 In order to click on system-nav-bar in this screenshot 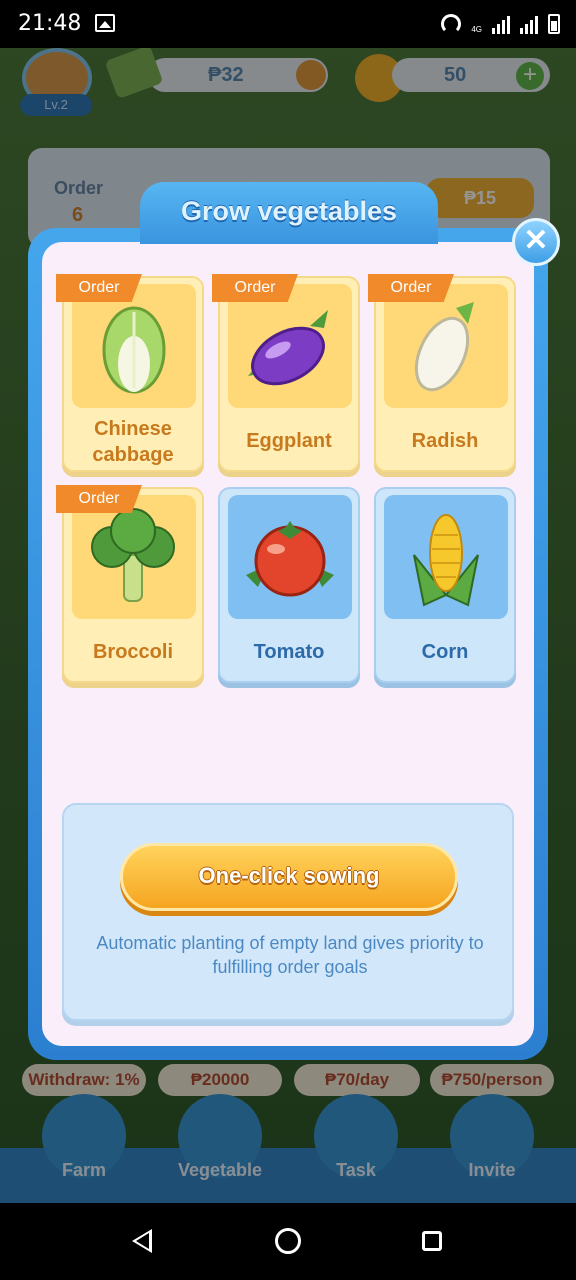, I will do `click(288, 1241)`.